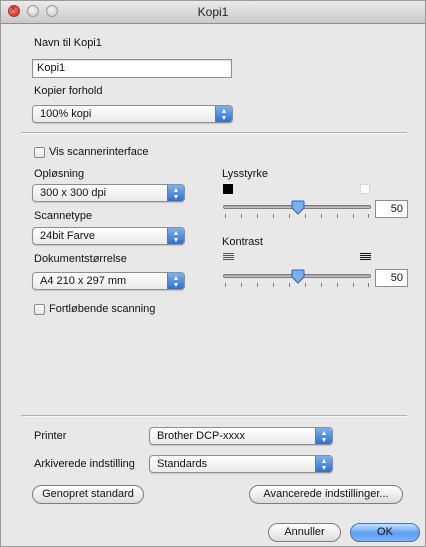  Describe the element at coordinates (39, 309) in the screenshot. I see `continuous-scanning-checkbox` at that location.